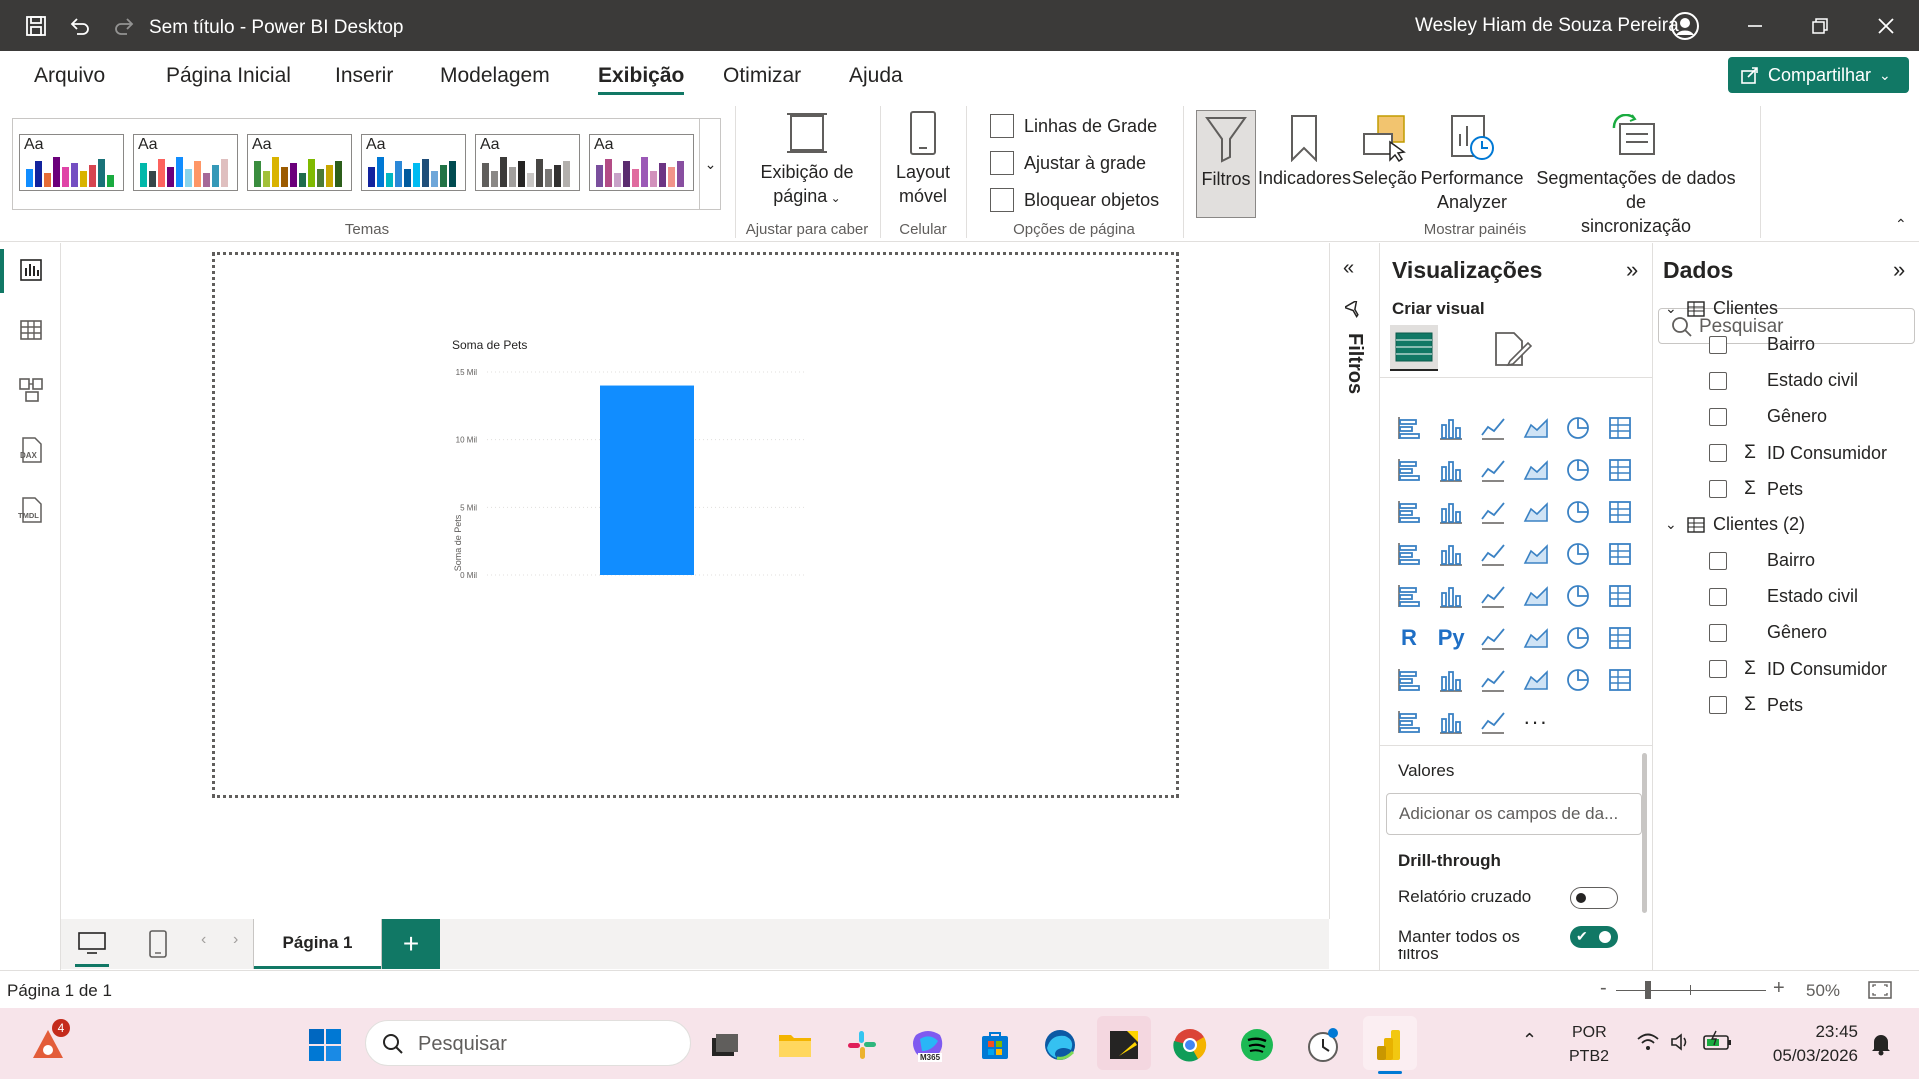  Describe the element at coordinates (1493, 722) in the screenshot. I see `narrative-icon` at that location.